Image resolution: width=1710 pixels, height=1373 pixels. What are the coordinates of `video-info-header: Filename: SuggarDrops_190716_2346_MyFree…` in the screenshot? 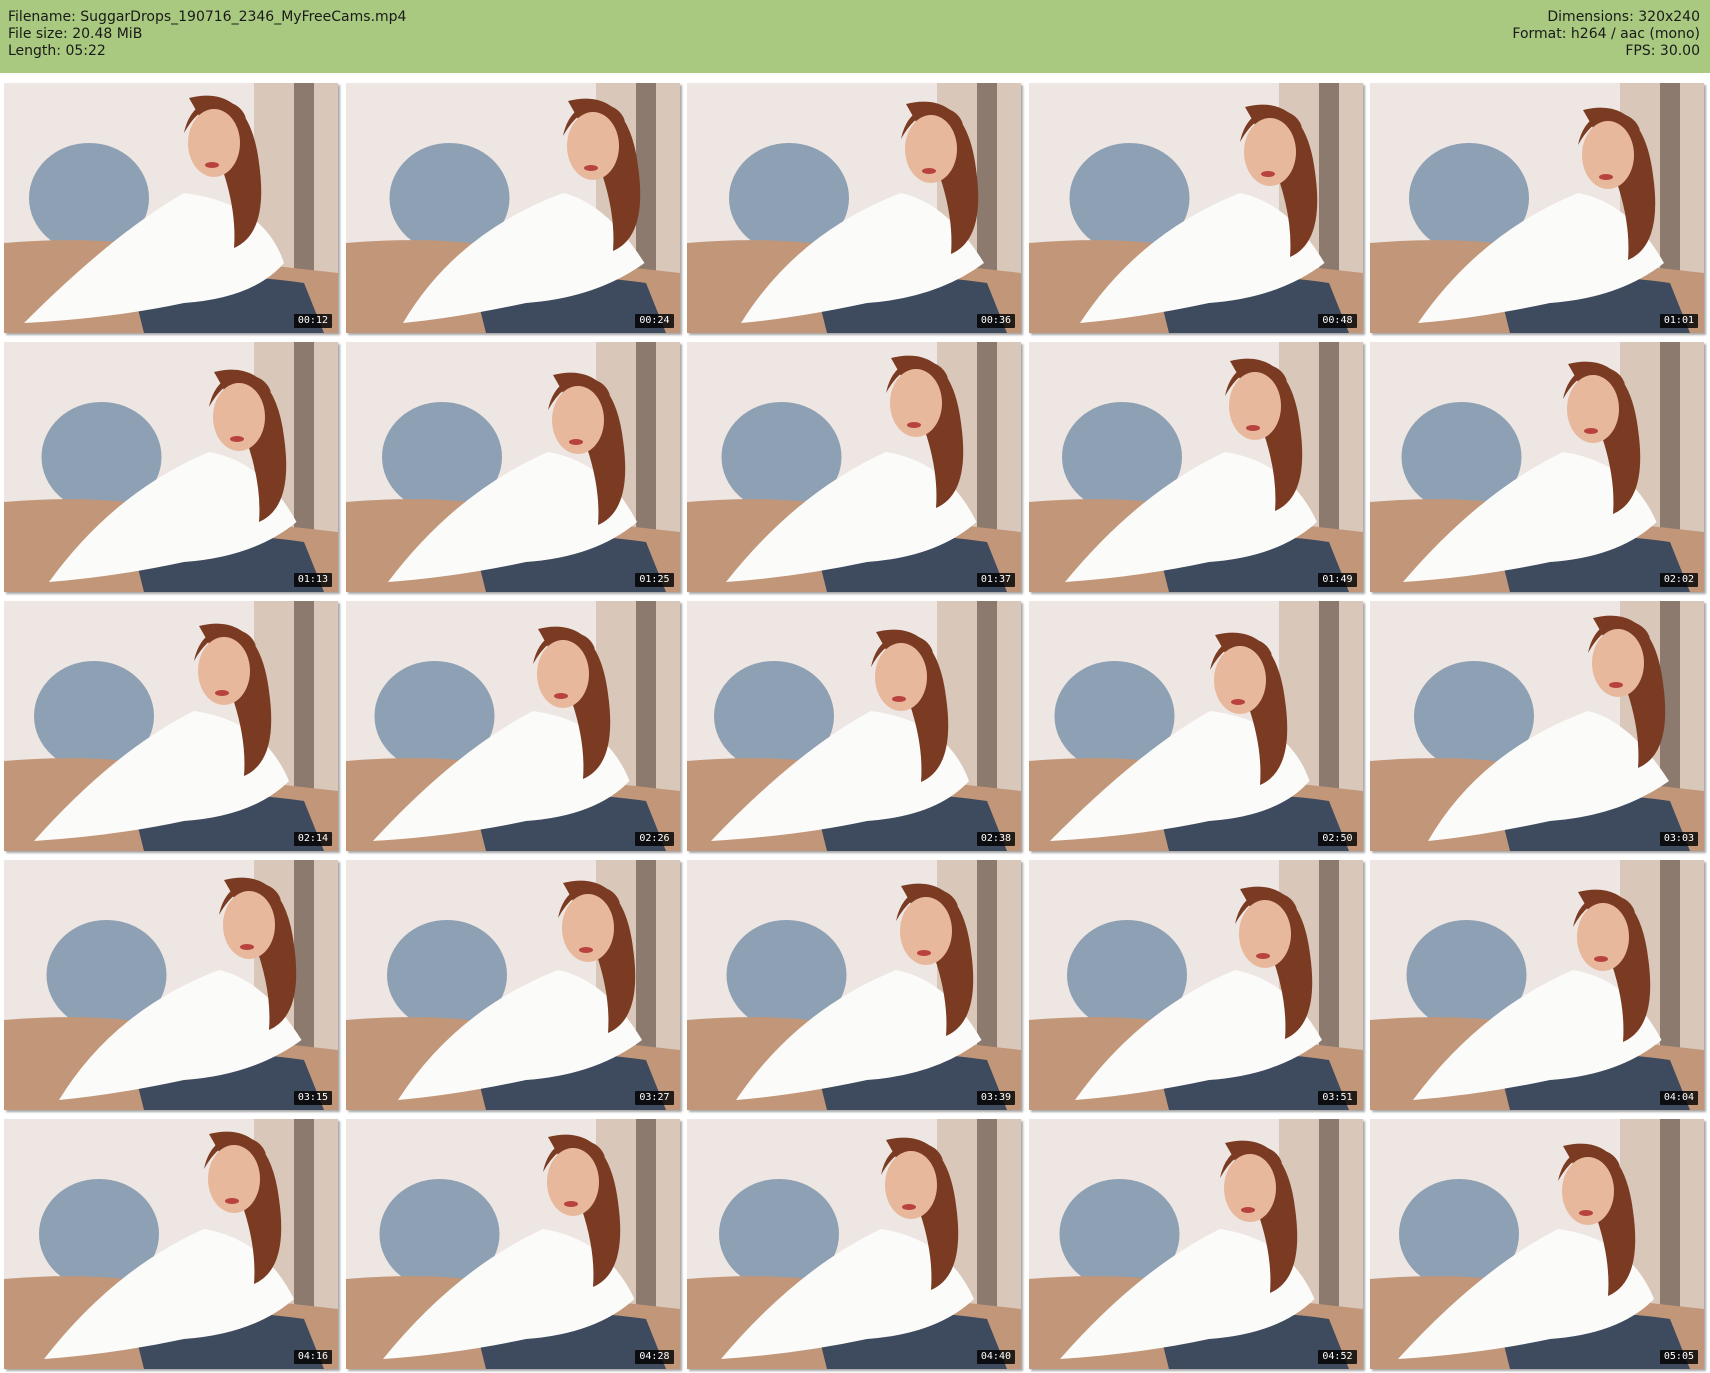 It's located at (855, 36).